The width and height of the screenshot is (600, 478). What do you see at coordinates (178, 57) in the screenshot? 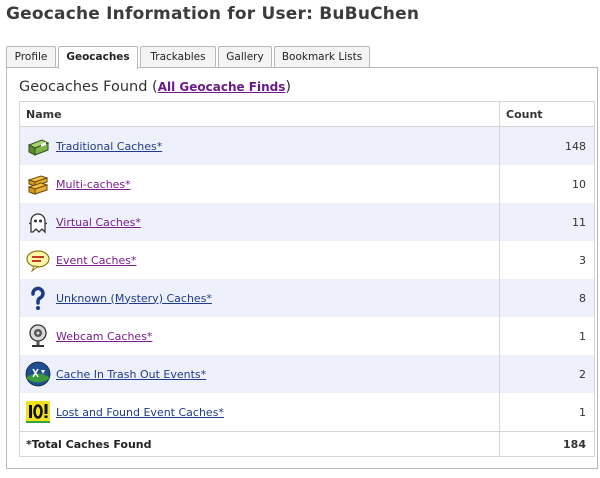
I see `tab-trackables: Trackables` at bounding box center [178, 57].